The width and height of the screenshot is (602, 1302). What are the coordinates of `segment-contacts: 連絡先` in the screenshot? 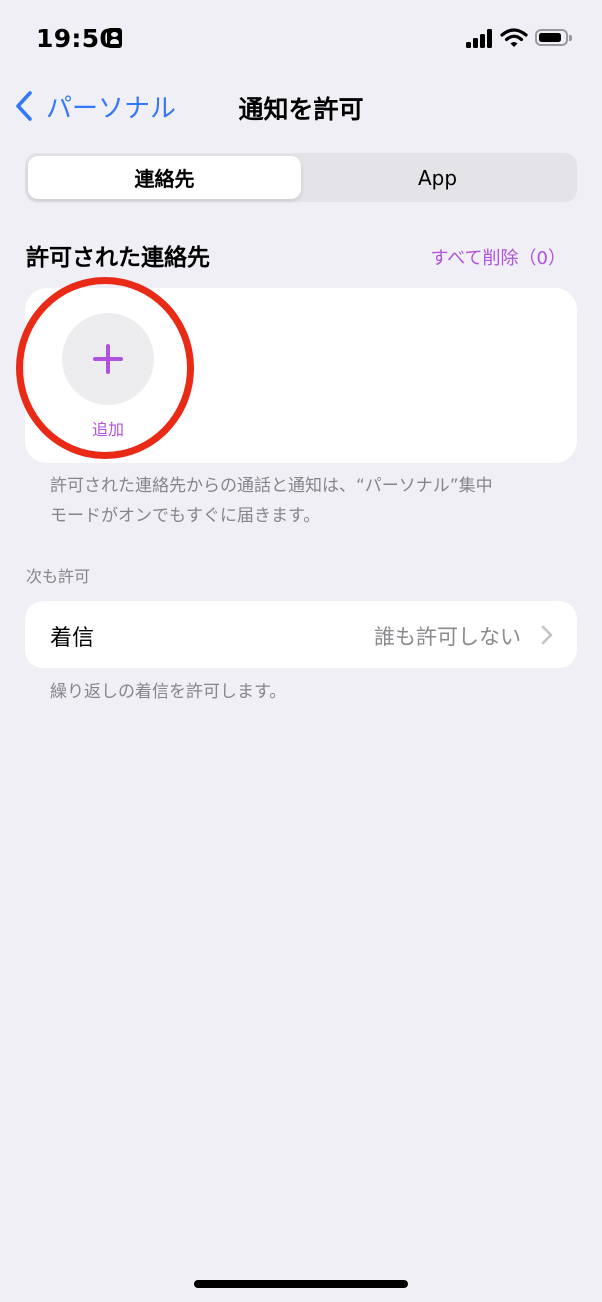 It's located at (164, 177).